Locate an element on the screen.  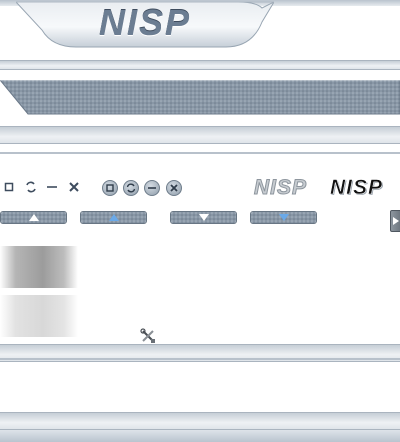
close-button-round is located at coordinates (174, 188).